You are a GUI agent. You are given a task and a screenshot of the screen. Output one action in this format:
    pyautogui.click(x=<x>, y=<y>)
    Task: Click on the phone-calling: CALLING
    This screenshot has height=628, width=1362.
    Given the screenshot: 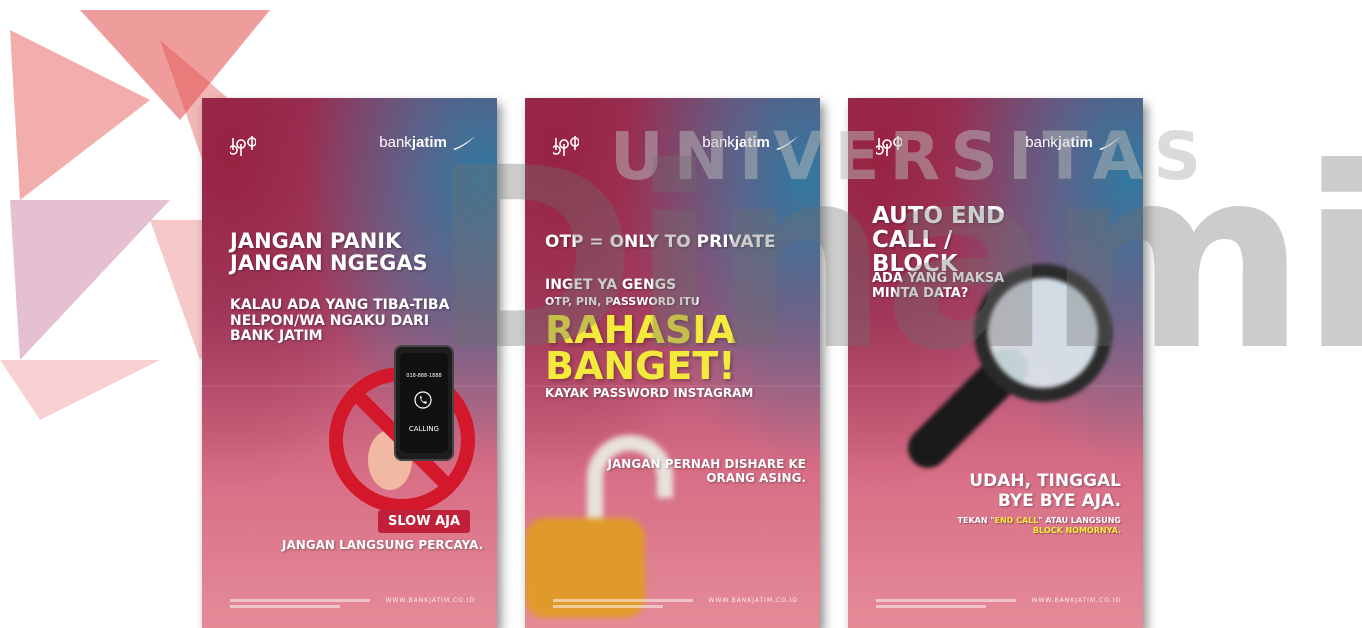 What is the action you would take?
    pyautogui.click(x=424, y=429)
    